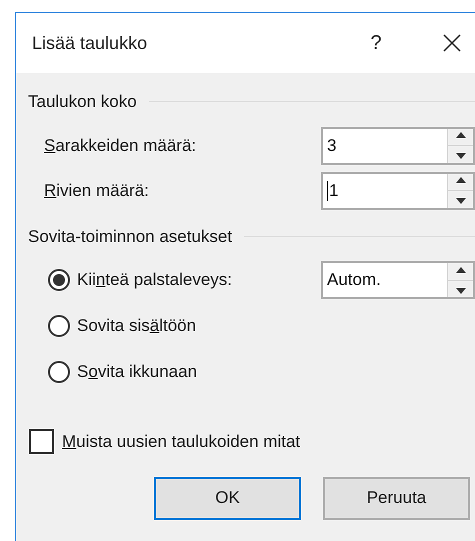 This screenshot has height=541, width=475. What do you see at coordinates (82, 102) in the screenshot?
I see `group-heading: Taulukon koko` at bounding box center [82, 102].